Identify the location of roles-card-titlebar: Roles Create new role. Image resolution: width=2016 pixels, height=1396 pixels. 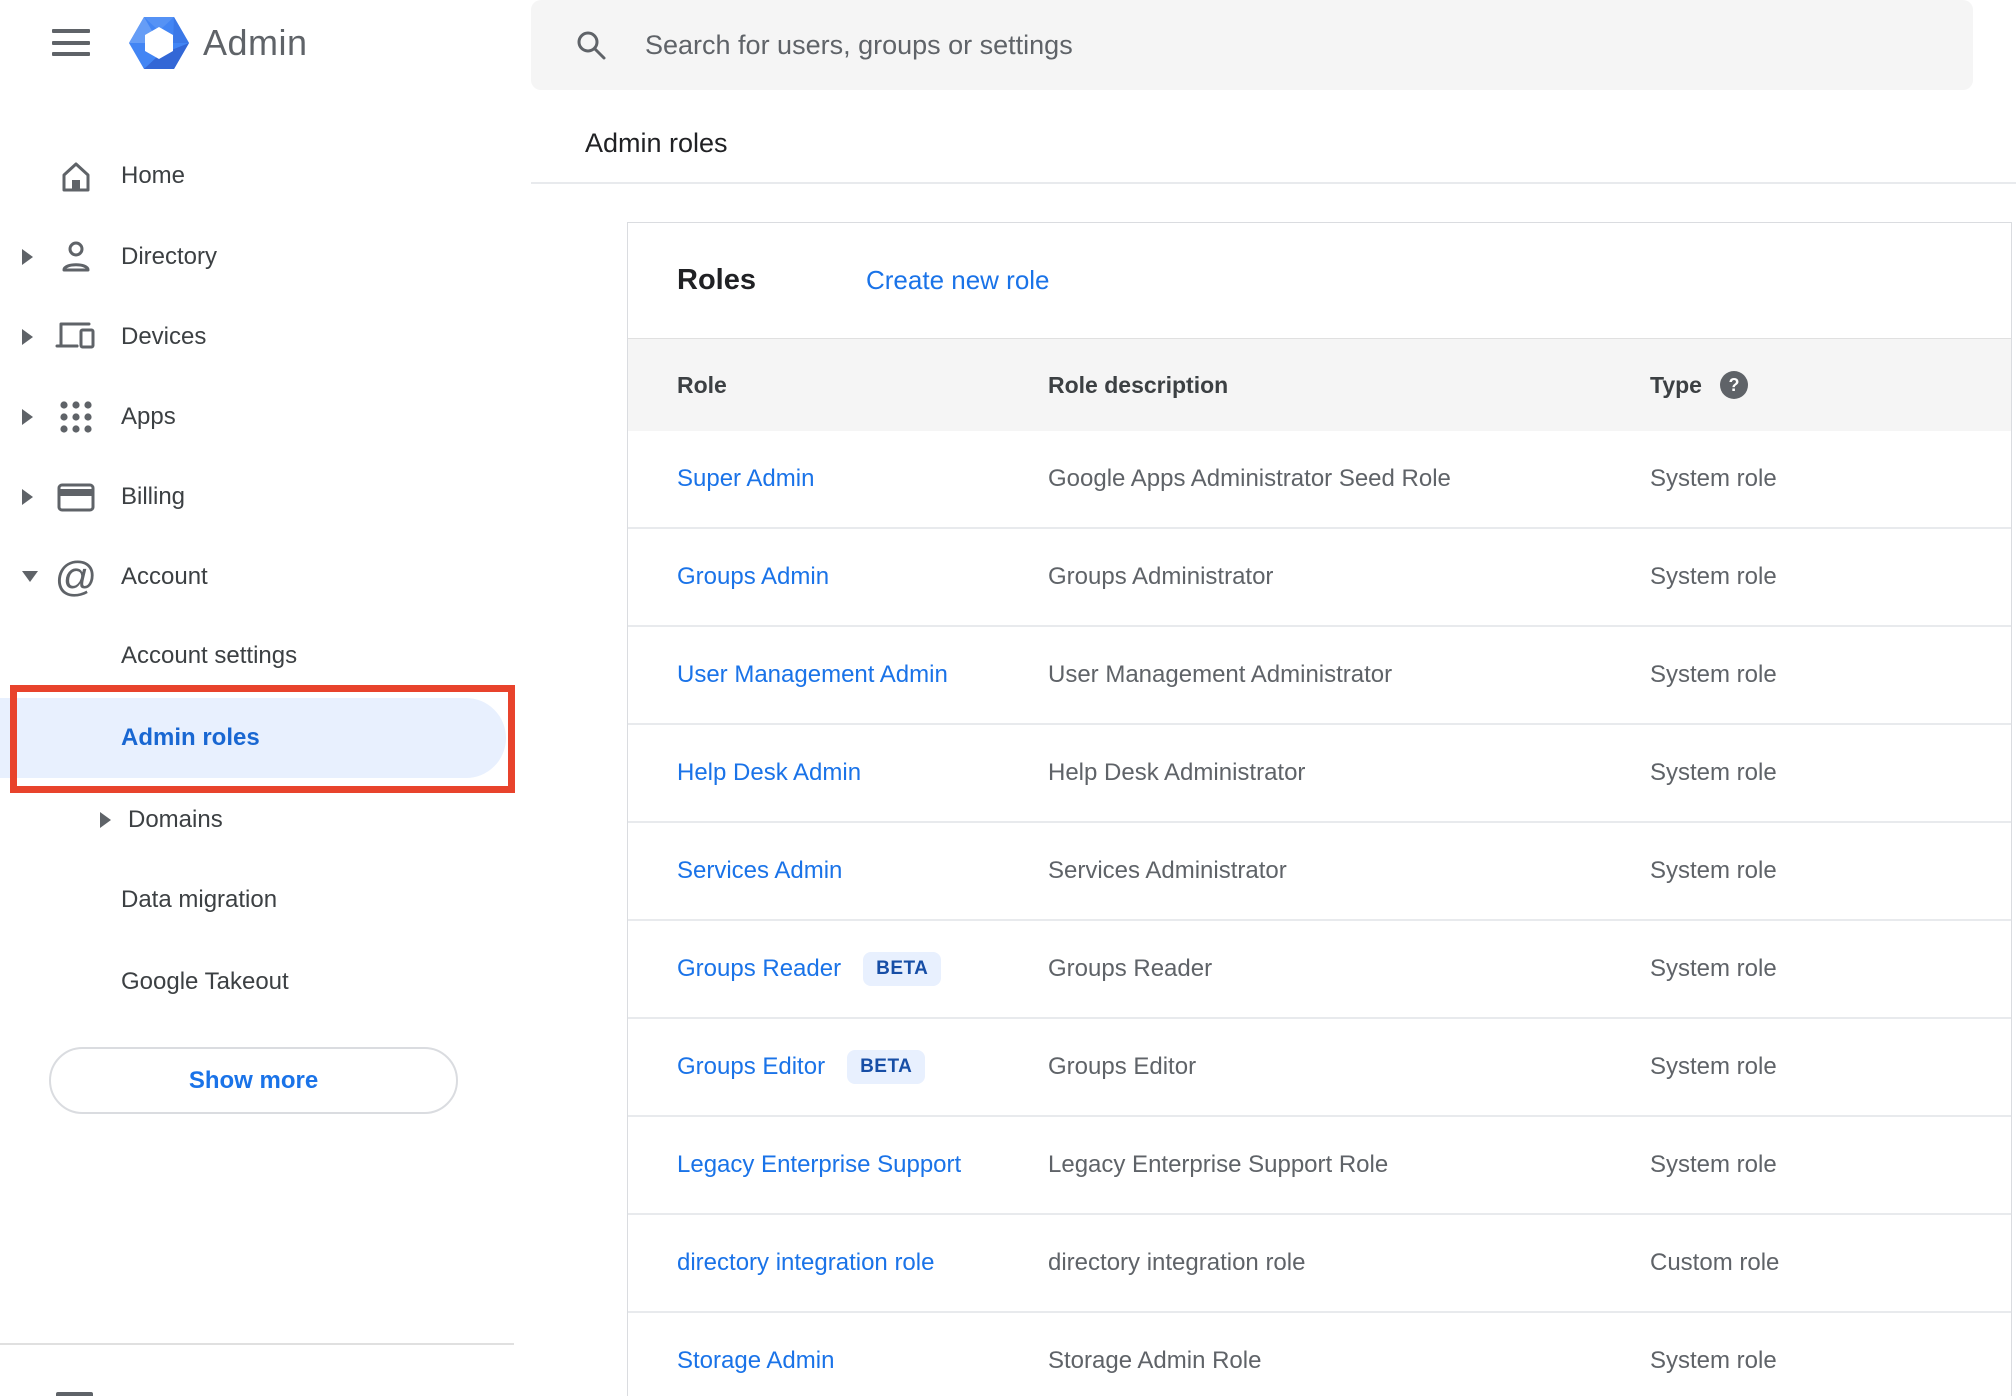
(1319, 280).